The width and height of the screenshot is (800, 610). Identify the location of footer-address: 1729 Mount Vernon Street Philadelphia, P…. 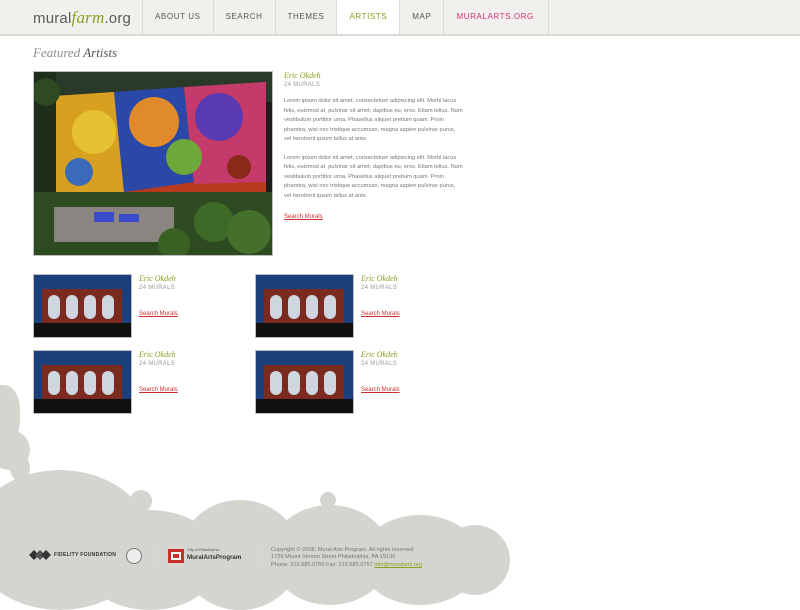
(333, 557).